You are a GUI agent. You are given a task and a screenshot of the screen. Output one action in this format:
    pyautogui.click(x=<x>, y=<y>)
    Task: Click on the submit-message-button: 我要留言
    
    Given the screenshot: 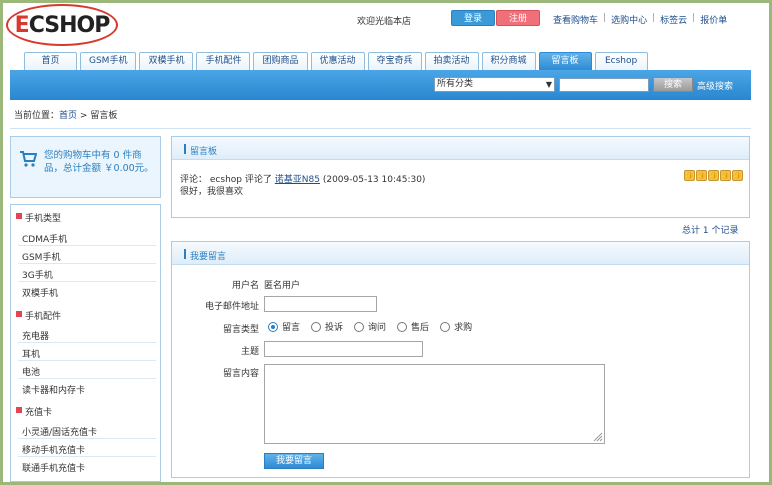 What is the action you would take?
    pyautogui.click(x=294, y=461)
    